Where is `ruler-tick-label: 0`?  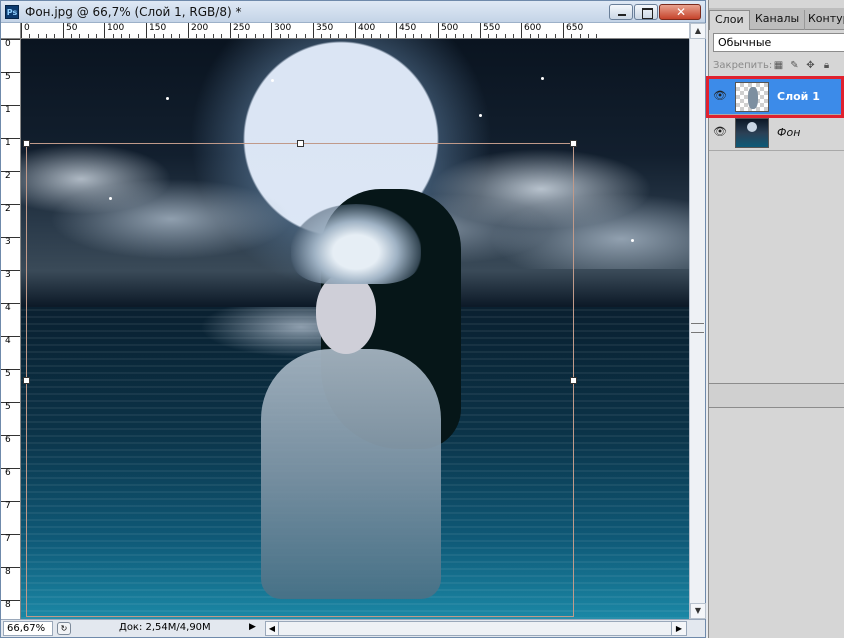
ruler-tick-label: 0 is located at coordinates (10, 44).